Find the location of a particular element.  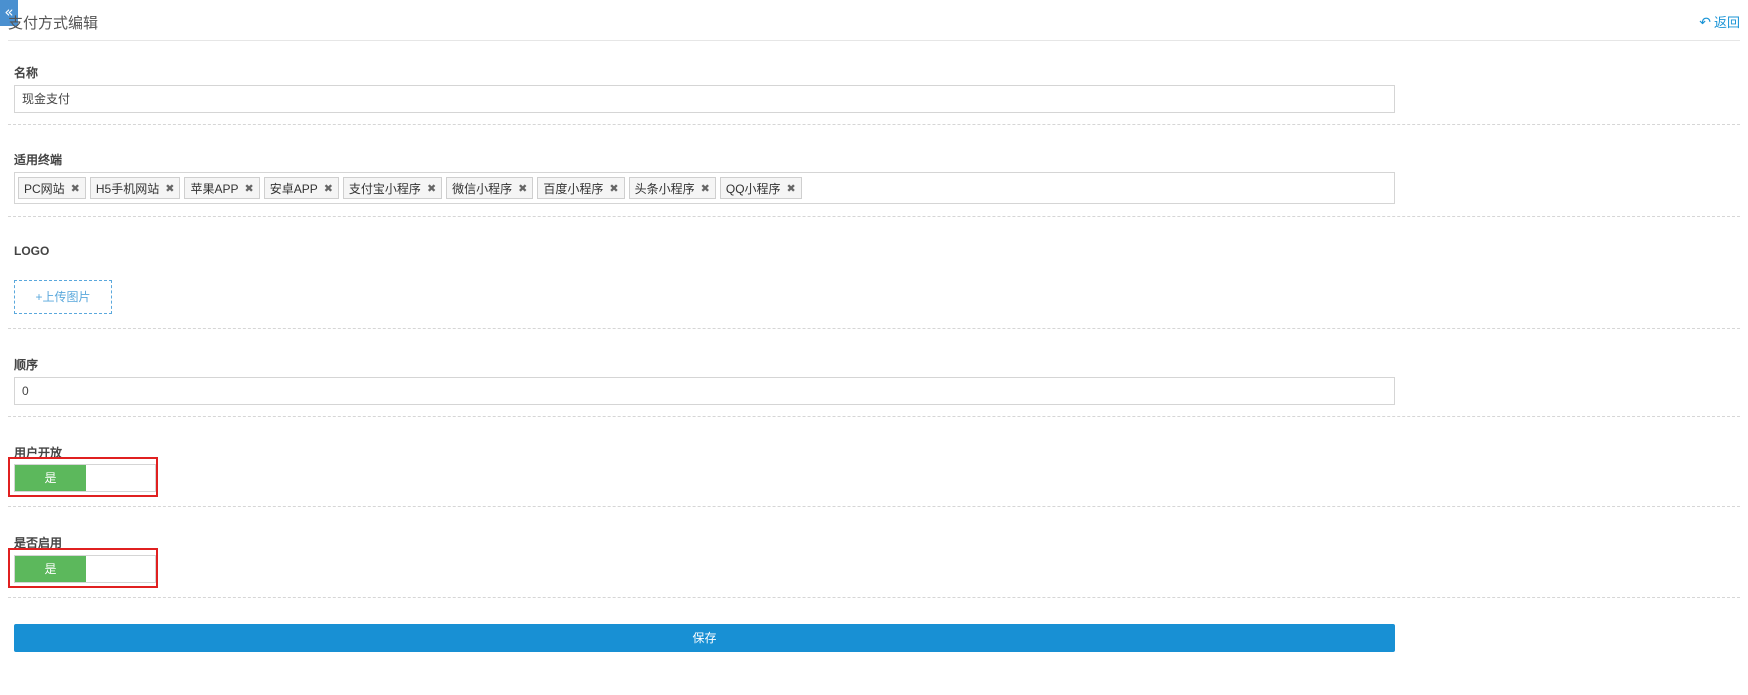

order-section: 顺序 0 is located at coordinates (874, 372).